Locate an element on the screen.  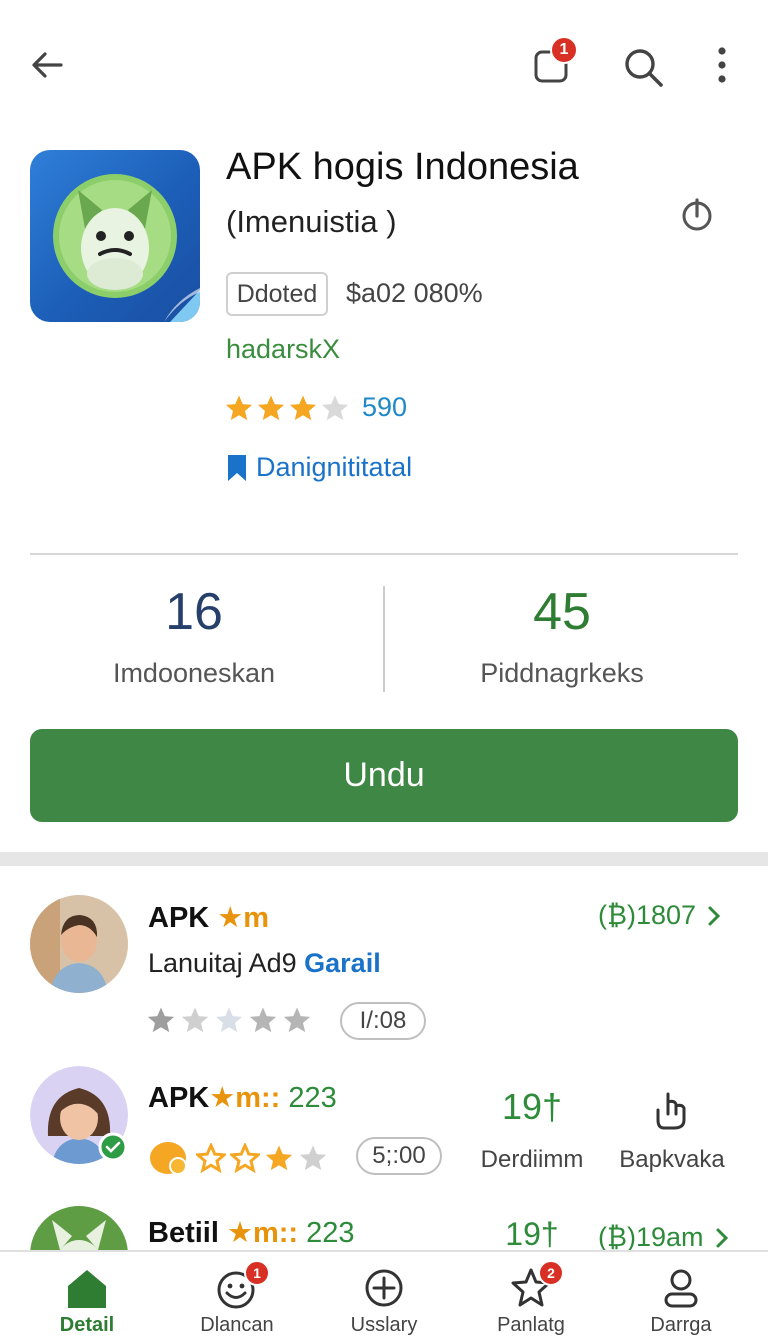
search-icon is located at coordinates (644, 68).